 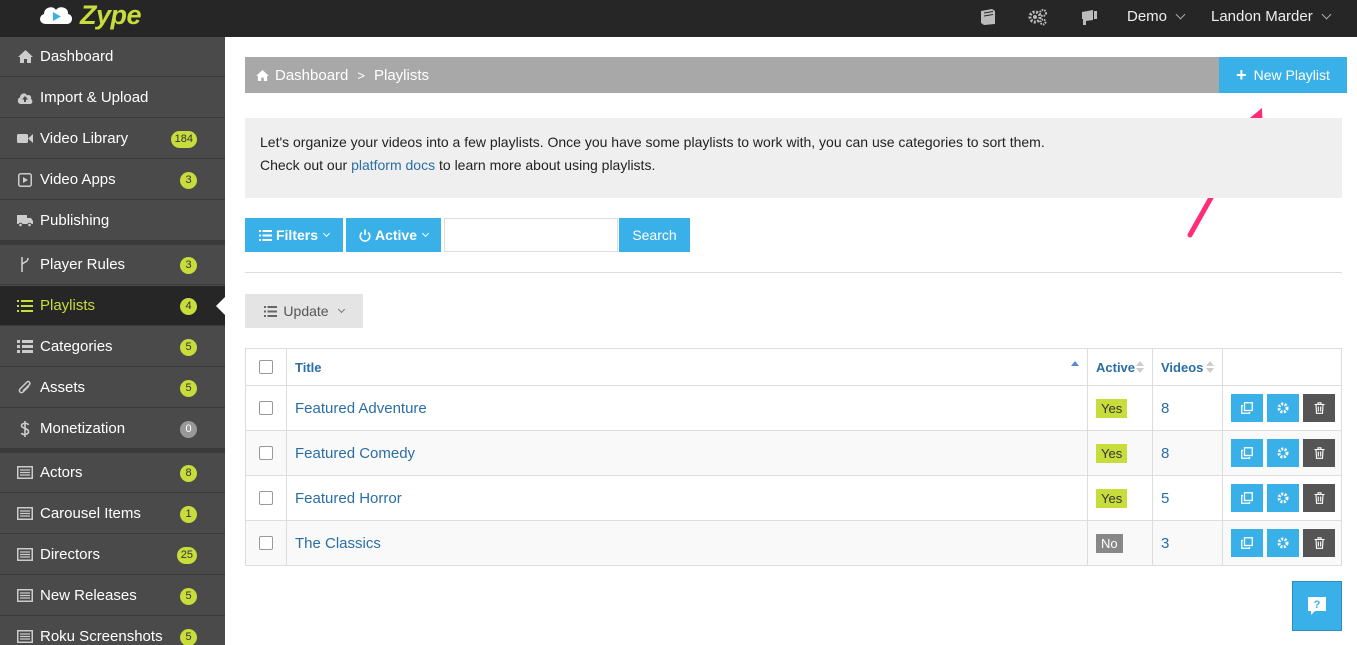 I want to click on header-active: Active, so click(x=1119, y=367).